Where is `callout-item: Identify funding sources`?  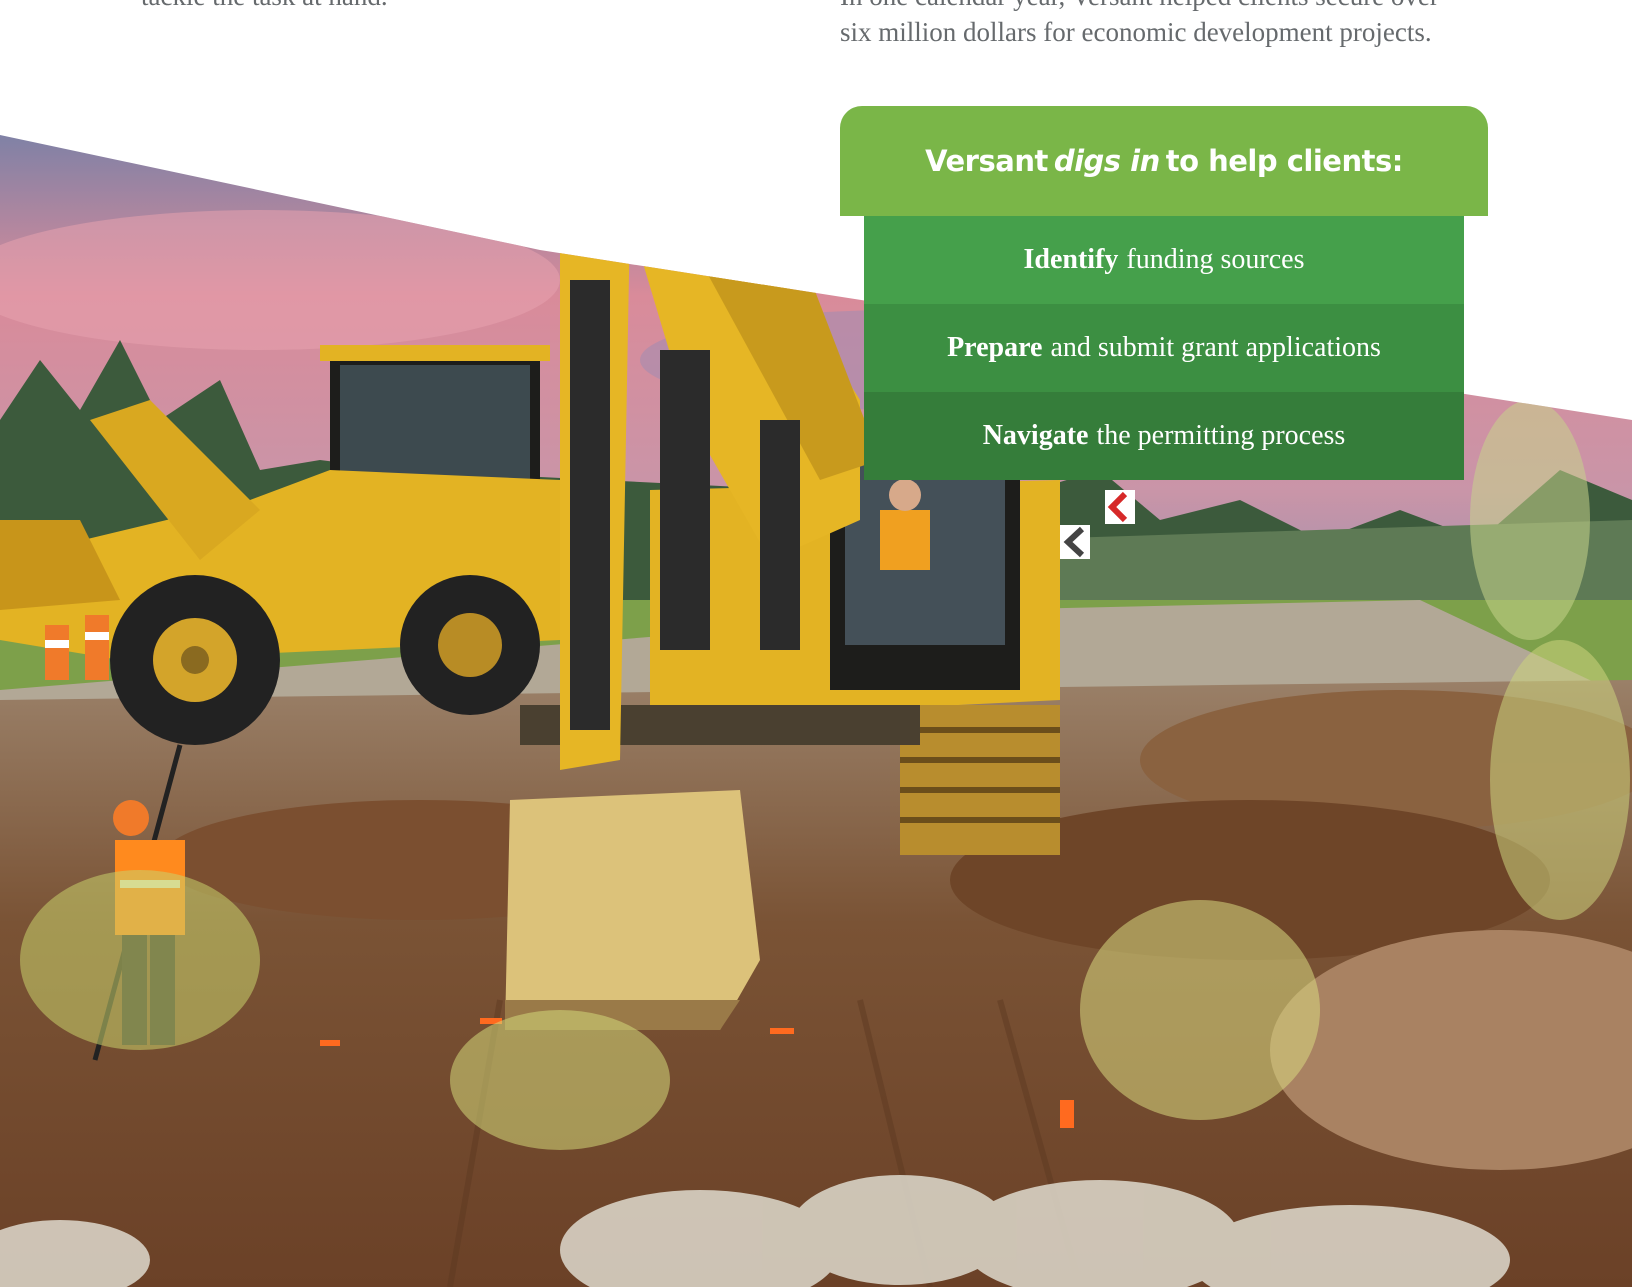 callout-item: Identify funding sources is located at coordinates (1164, 260).